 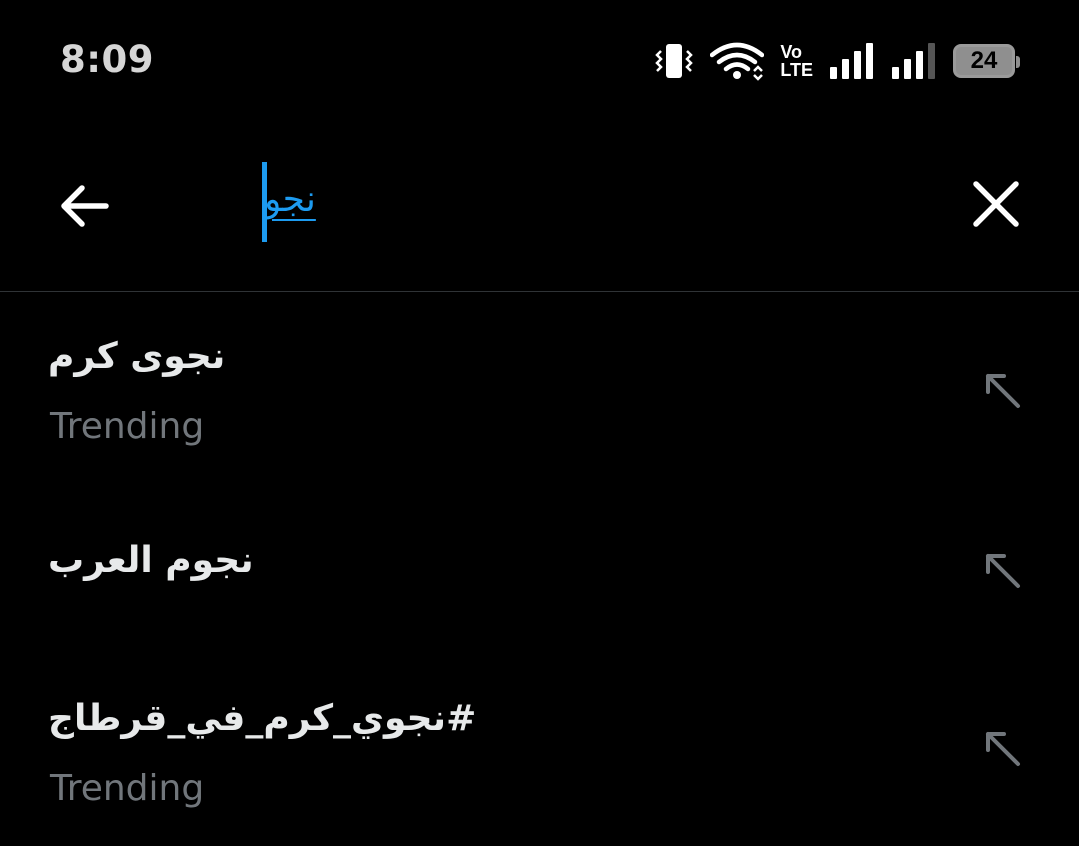 What do you see at coordinates (796, 70) in the screenshot?
I see `volte-bottom-label: LTE` at bounding box center [796, 70].